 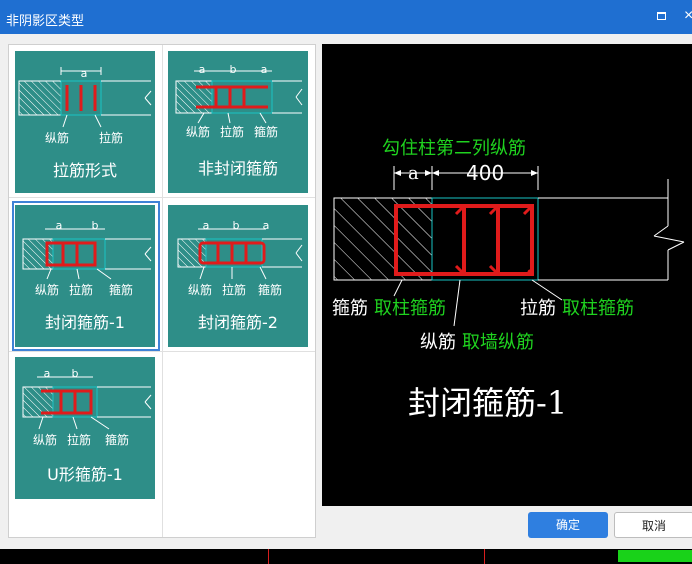 What do you see at coordinates (485, 173) in the screenshot?
I see `dim-value: 400` at bounding box center [485, 173].